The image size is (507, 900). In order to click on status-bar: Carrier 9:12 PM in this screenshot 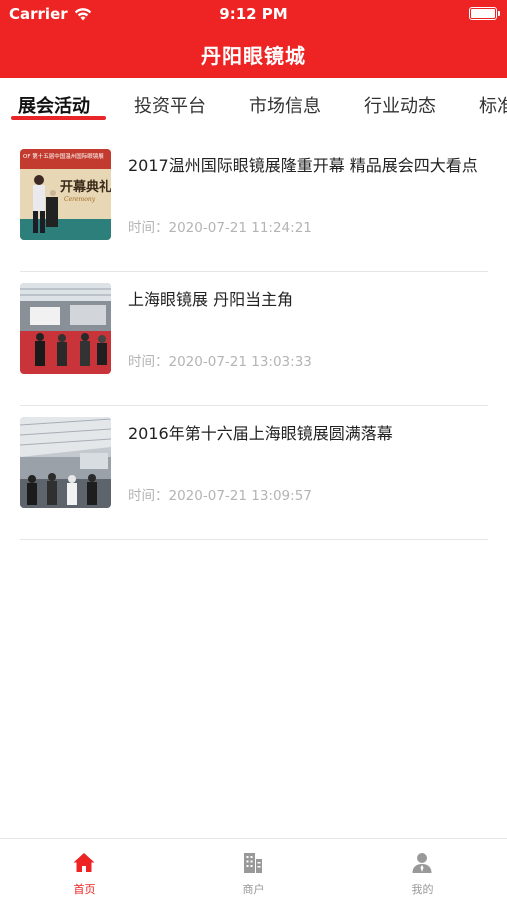, I will do `click(253, 14)`.